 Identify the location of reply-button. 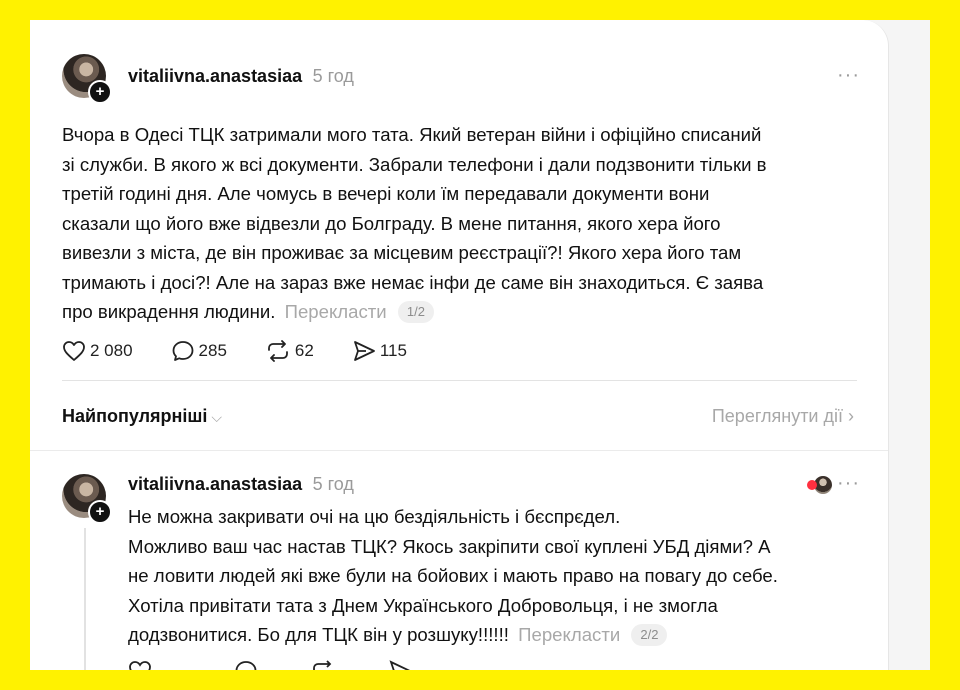
(248, 665).